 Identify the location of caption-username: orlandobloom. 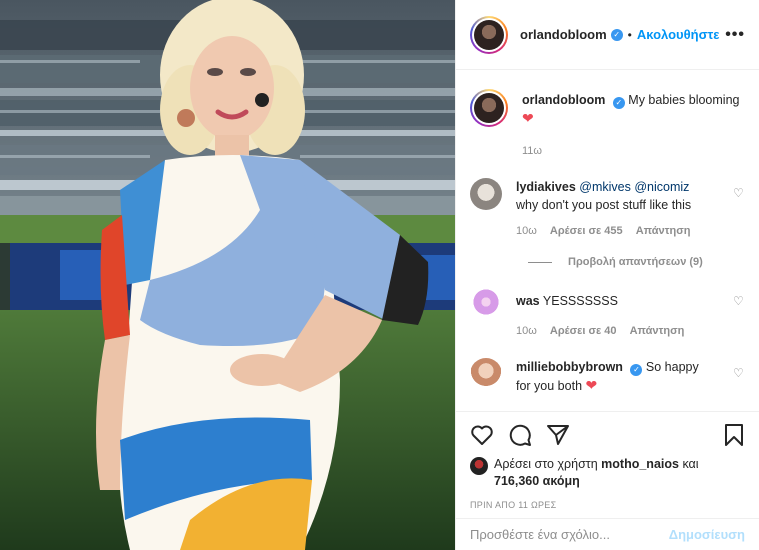
(563, 100).